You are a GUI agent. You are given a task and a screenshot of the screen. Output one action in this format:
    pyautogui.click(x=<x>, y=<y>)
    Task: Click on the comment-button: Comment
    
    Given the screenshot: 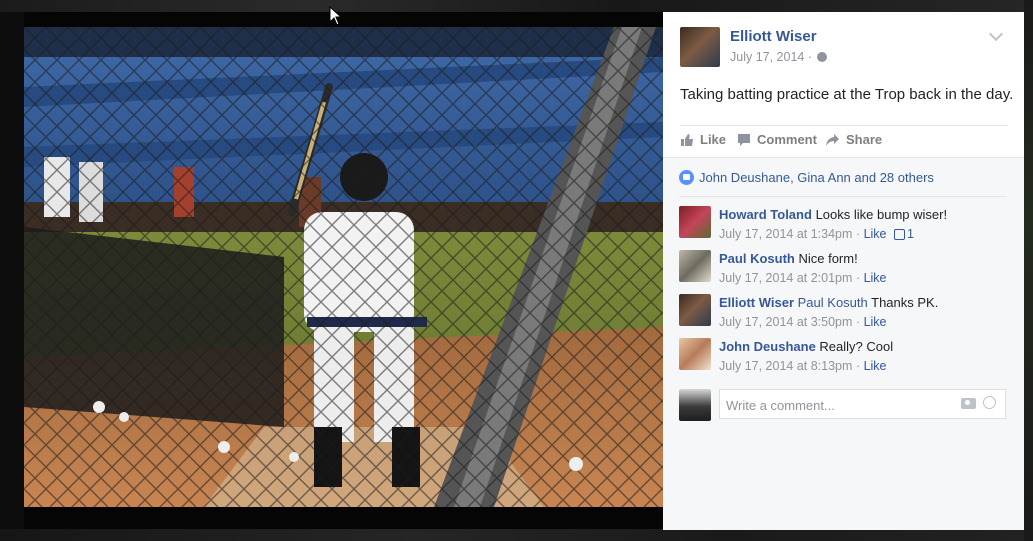 What is the action you would take?
    pyautogui.click(x=777, y=139)
    